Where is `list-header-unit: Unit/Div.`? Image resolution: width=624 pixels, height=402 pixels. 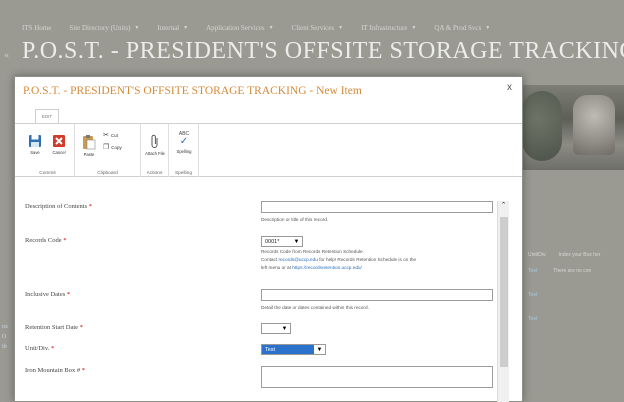
list-header-unit: Unit/Div. is located at coordinates (537, 255).